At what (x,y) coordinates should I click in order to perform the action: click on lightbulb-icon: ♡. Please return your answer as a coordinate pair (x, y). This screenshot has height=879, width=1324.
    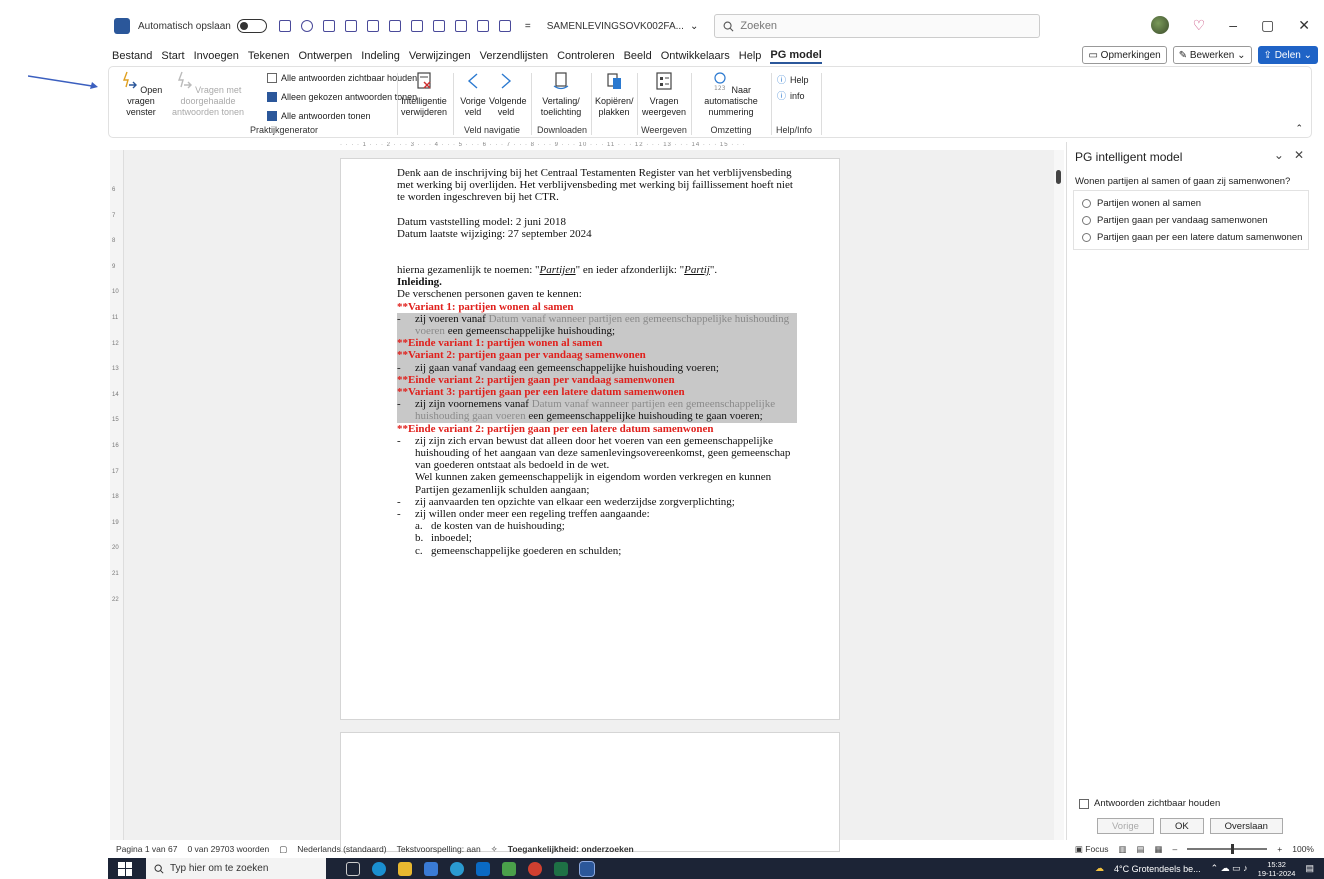
    Looking at the image, I should click on (1199, 25).